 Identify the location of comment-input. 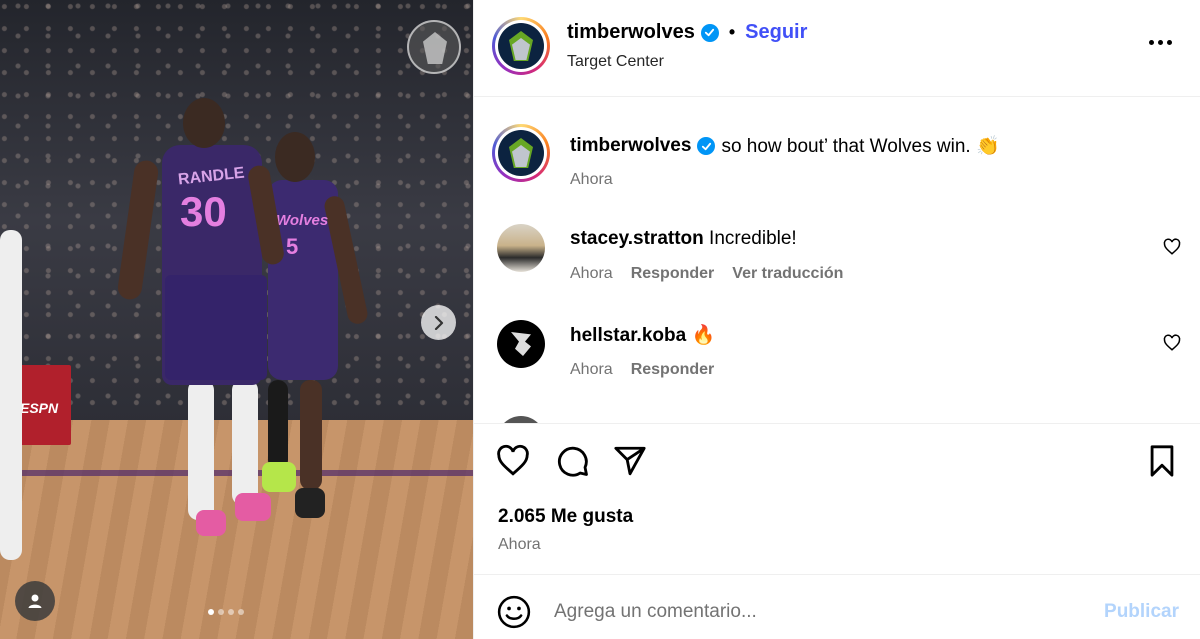
(814, 612).